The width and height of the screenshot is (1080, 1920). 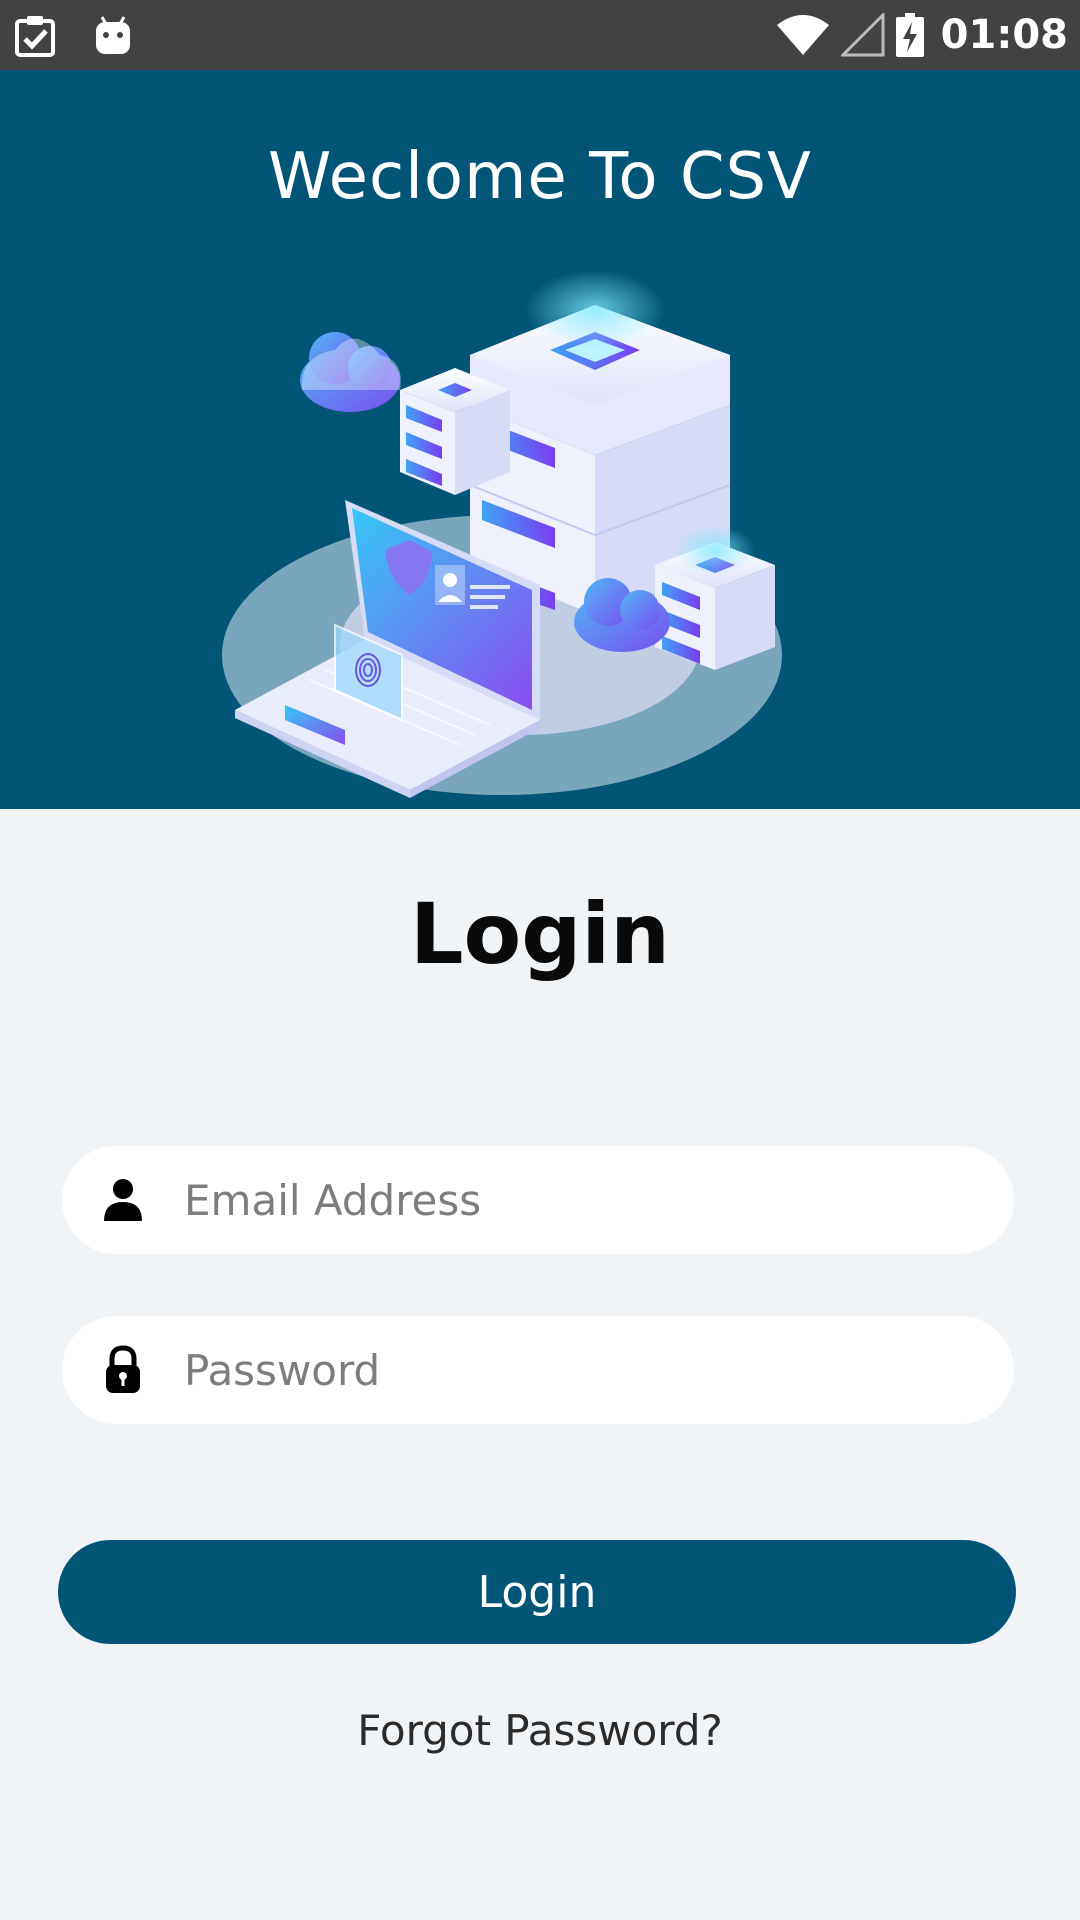 What do you see at coordinates (1004, 35) in the screenshot?
I see `status-time: 01:08` at bounding box center [1004, 35].